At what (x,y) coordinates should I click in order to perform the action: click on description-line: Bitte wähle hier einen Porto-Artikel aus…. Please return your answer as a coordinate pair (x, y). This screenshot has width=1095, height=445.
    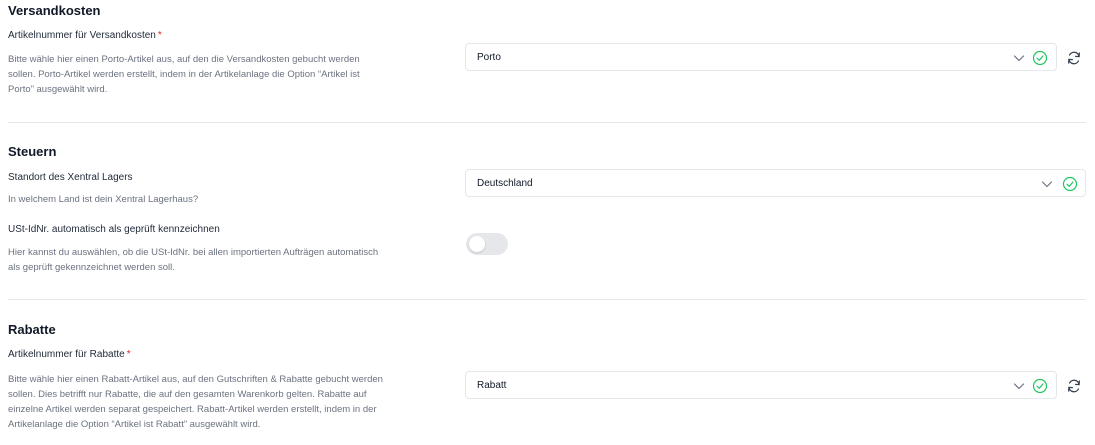
    Looking at the image, I should click on (184, 59).